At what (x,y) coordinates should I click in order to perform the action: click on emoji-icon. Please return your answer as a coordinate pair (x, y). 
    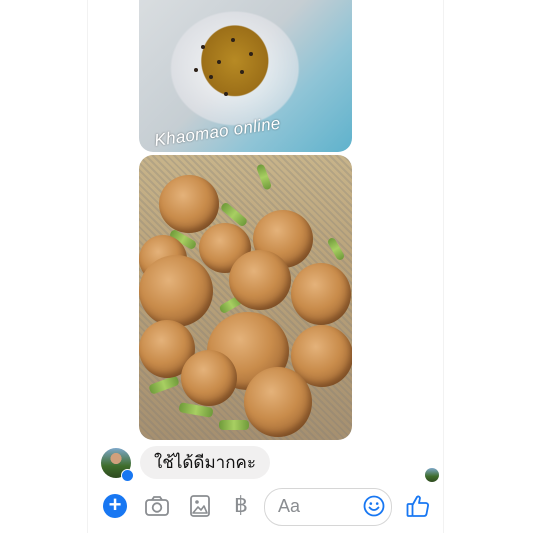
    Looking at the image, I should click on (374, 506).